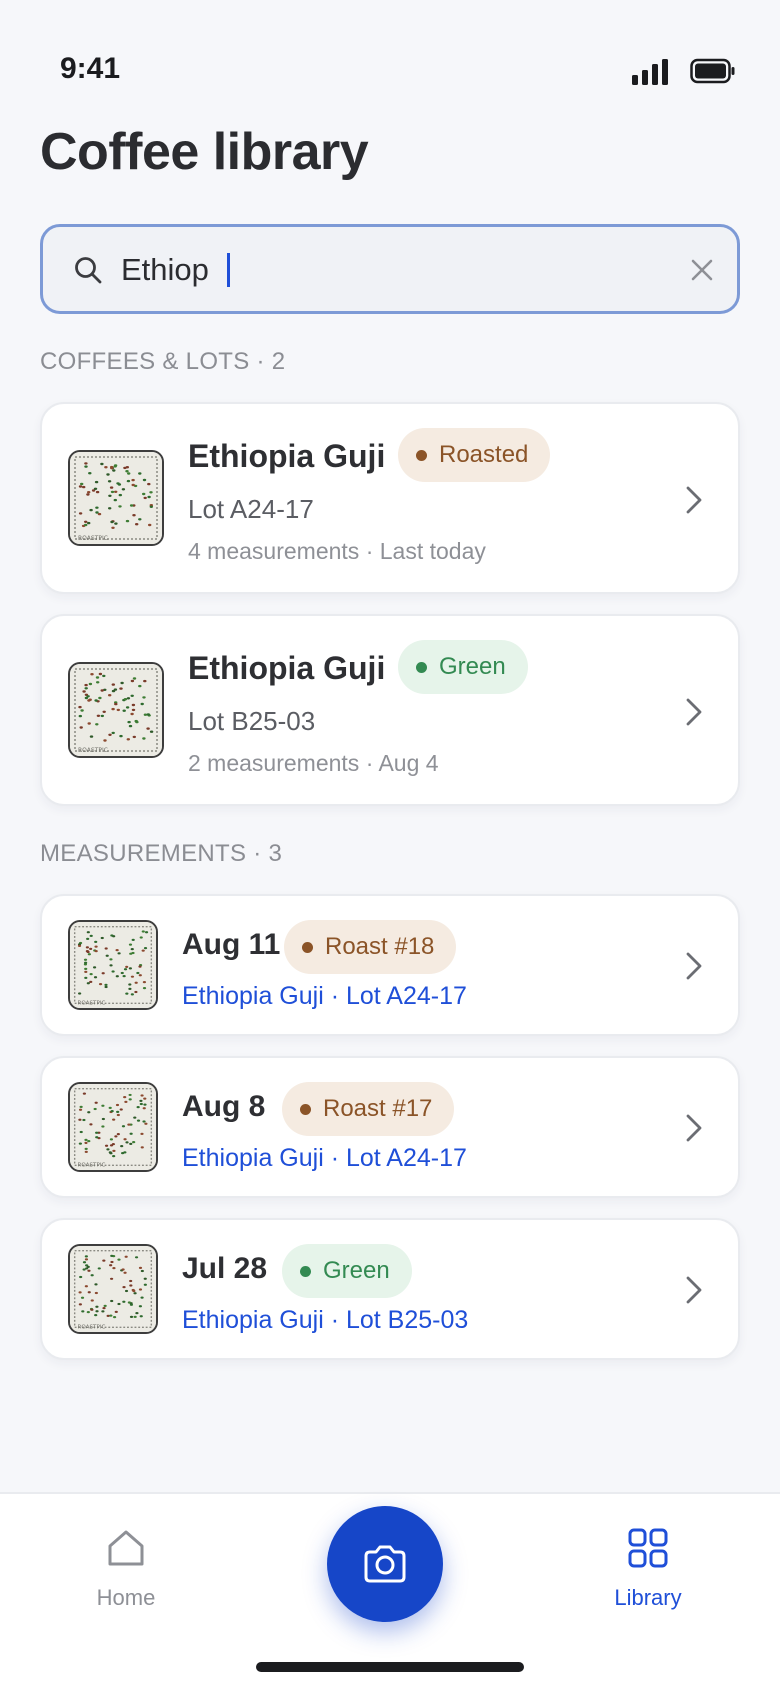 This screenshot has height=1688, width=780. Describe the element at coordinates (648, 1597) in the screenshot. I see `tab-library-label: Library` at that location.